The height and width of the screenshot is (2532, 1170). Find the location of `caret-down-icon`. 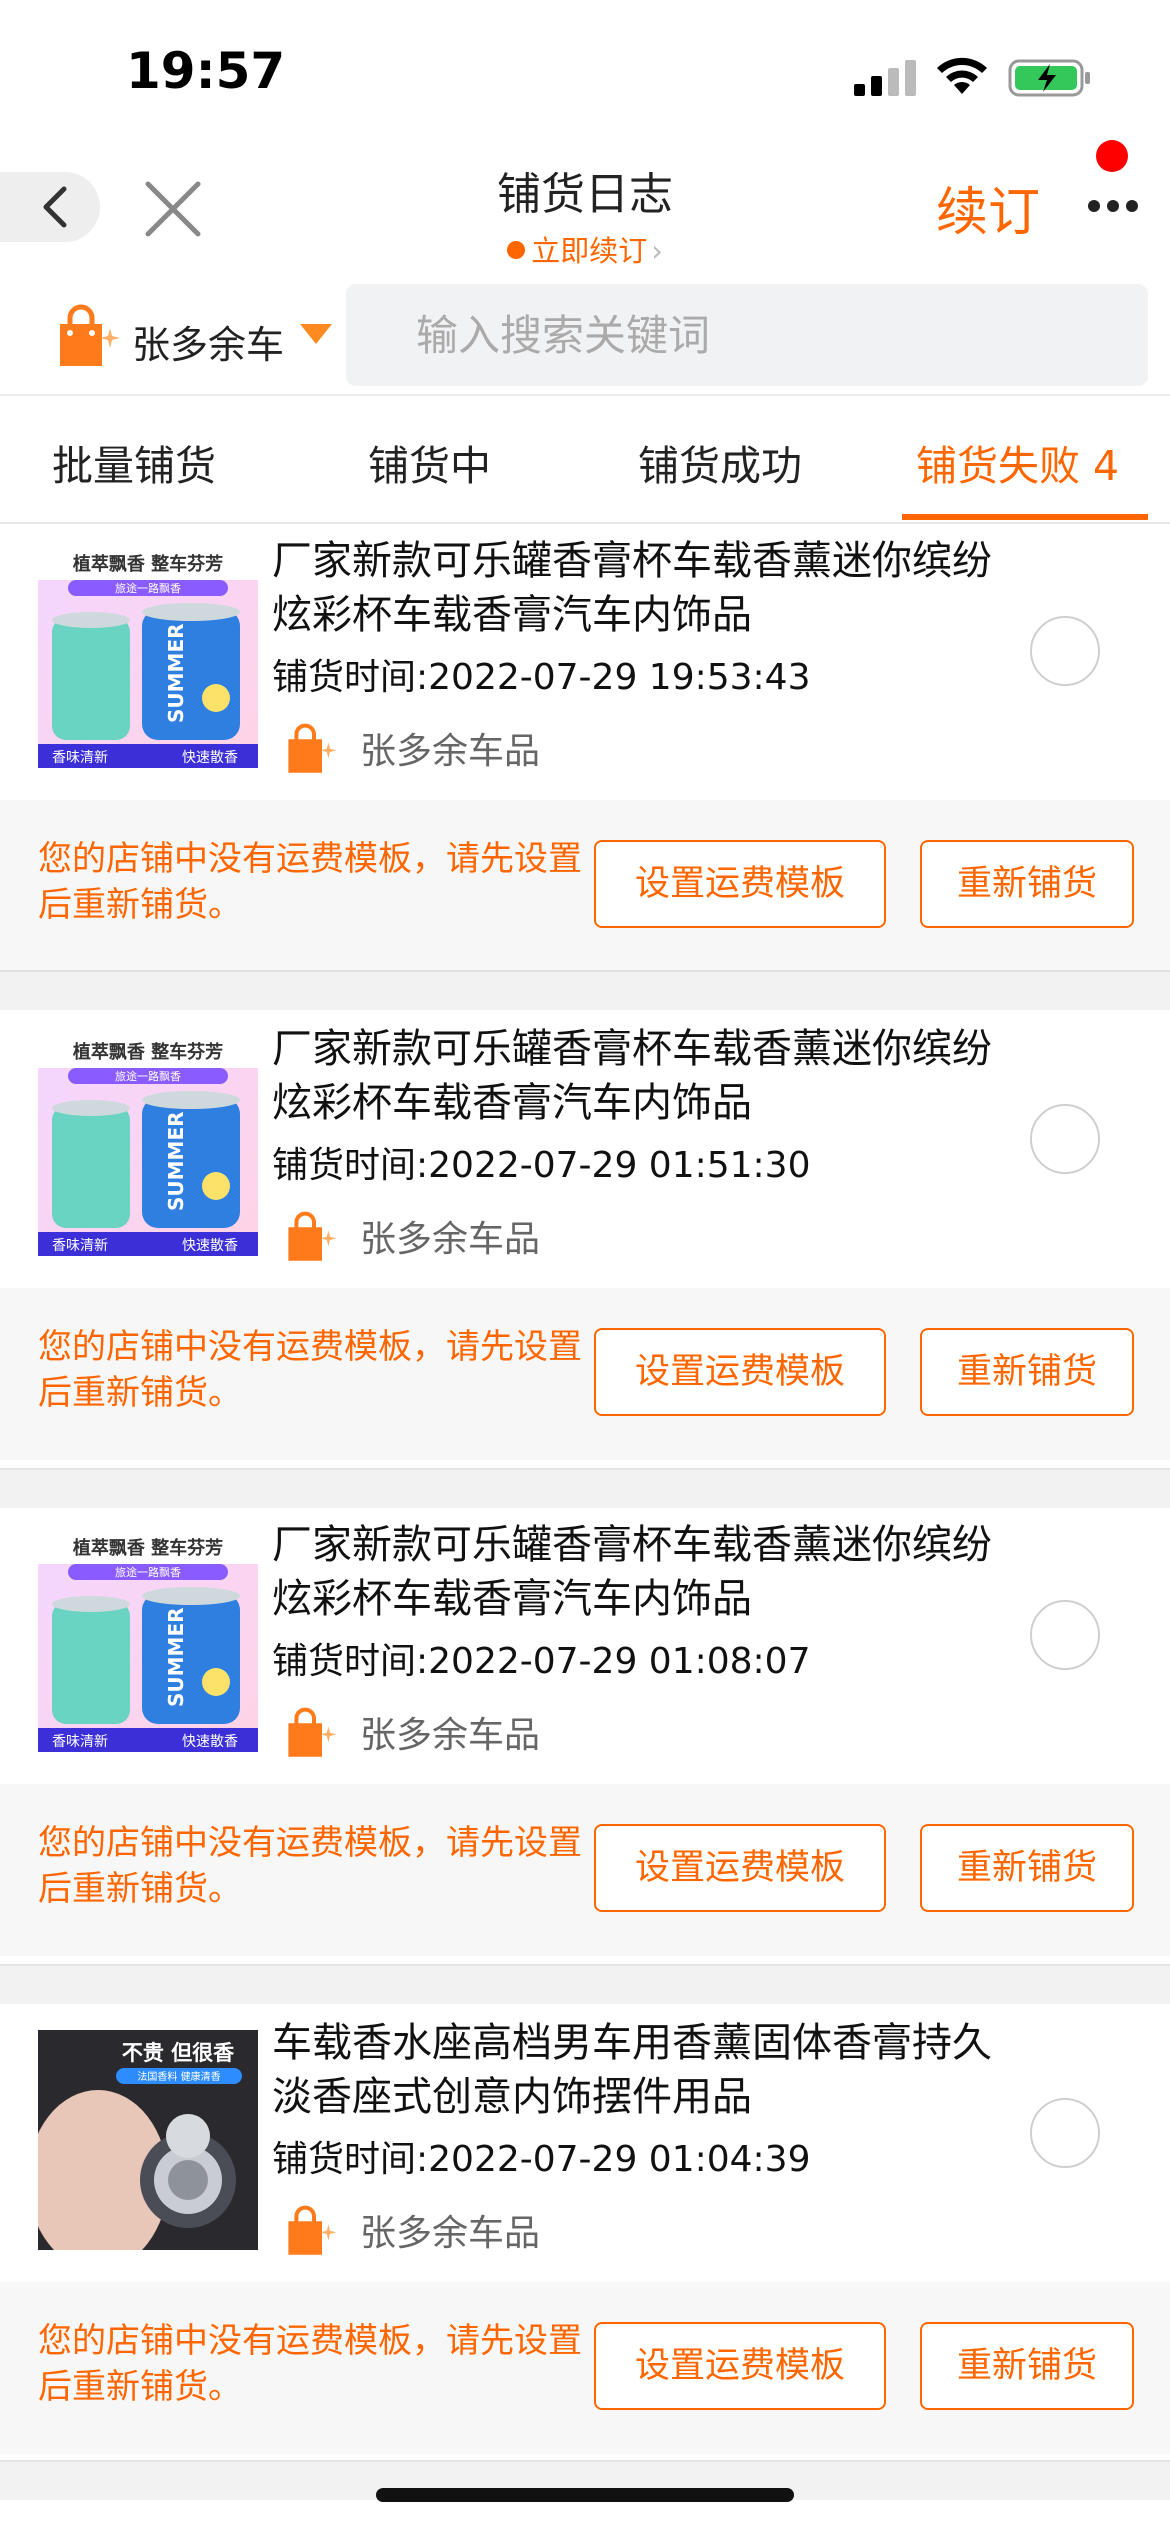

caret-down-icon is located at coordinates (316, 334).